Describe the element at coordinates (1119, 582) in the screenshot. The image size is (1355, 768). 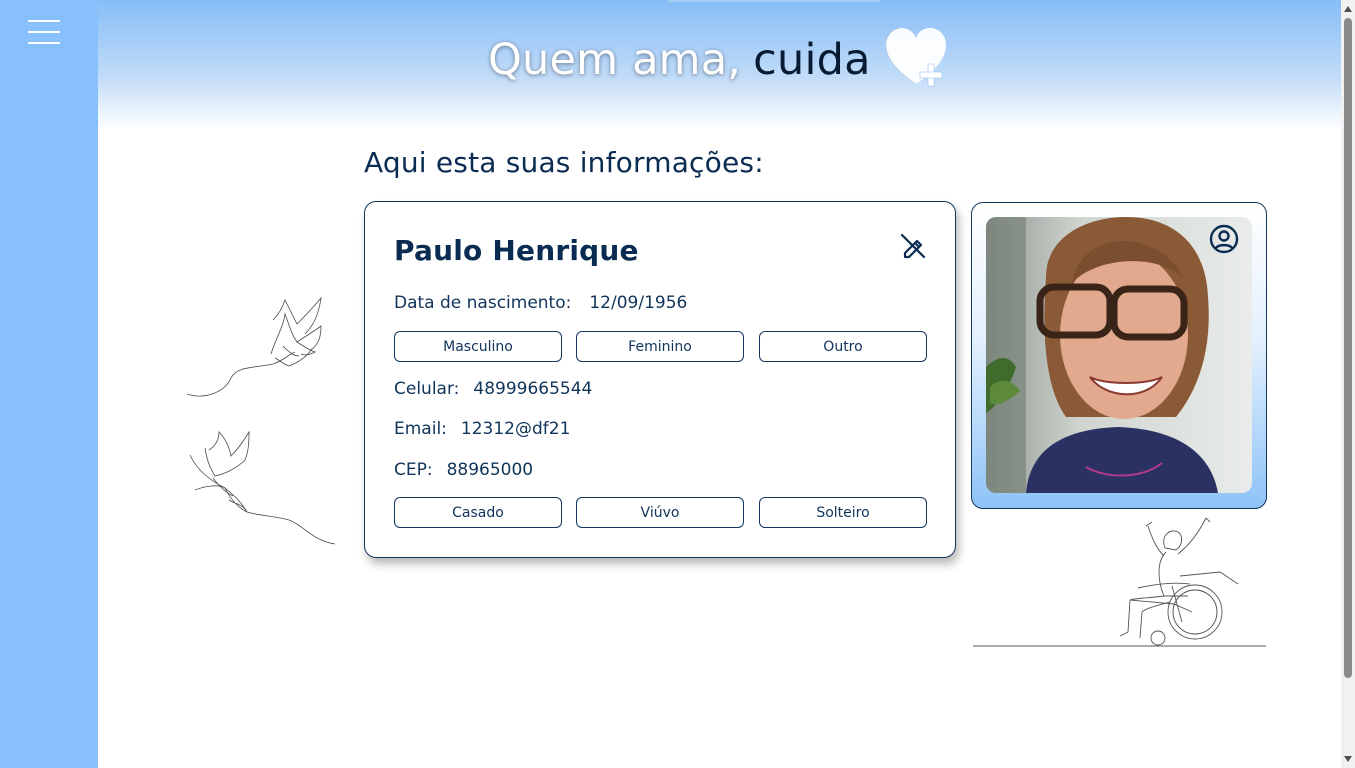
I see `wheelchair-illustration` at that location.